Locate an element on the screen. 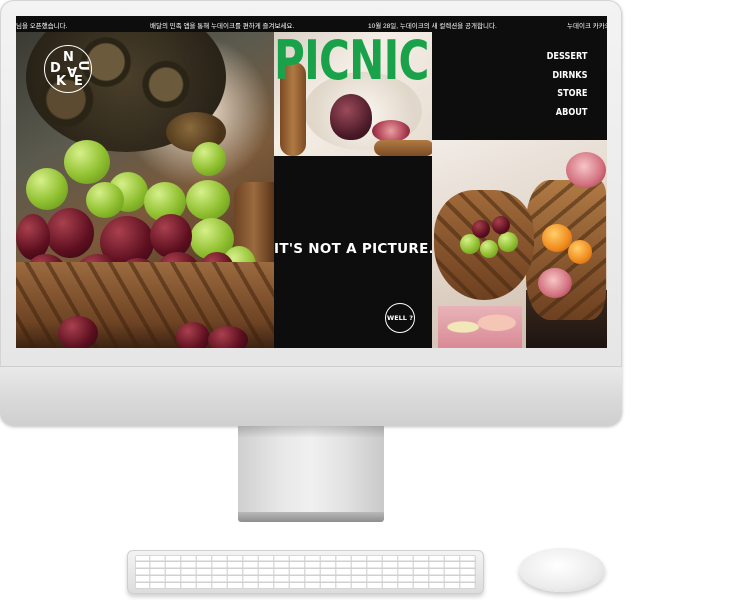  brand-logo: N U D A K E is located at coordinates (68, 69).